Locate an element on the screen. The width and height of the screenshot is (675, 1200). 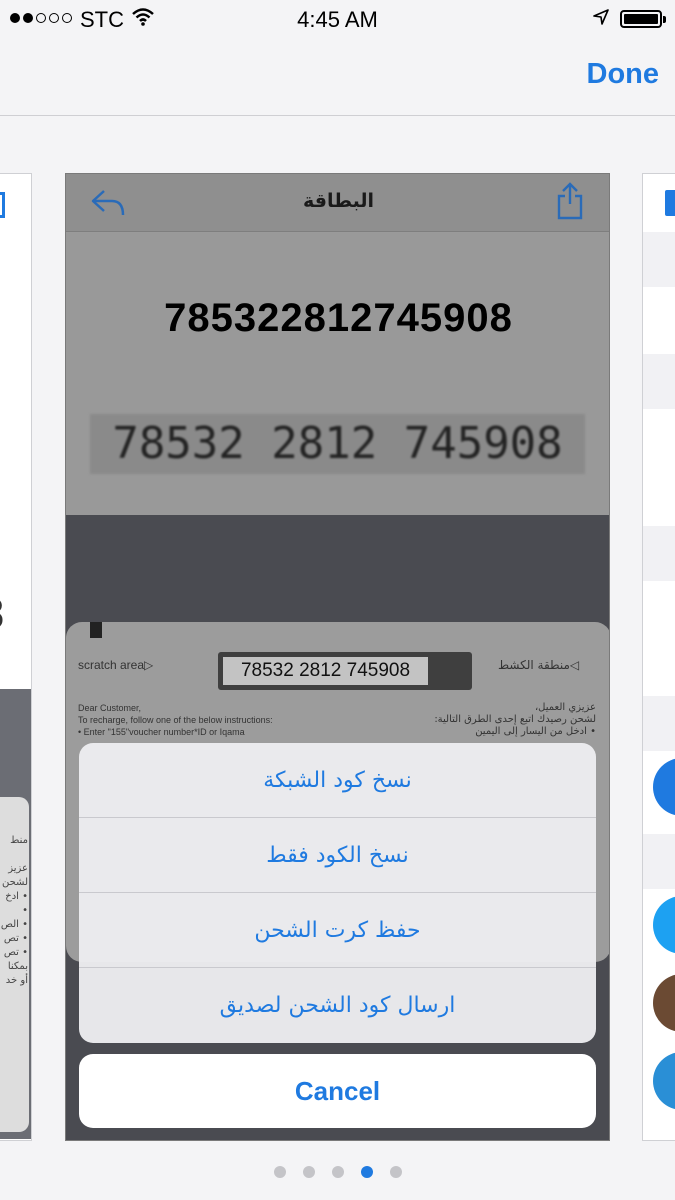
instagram-icon is located at coordinates (664, 1003).